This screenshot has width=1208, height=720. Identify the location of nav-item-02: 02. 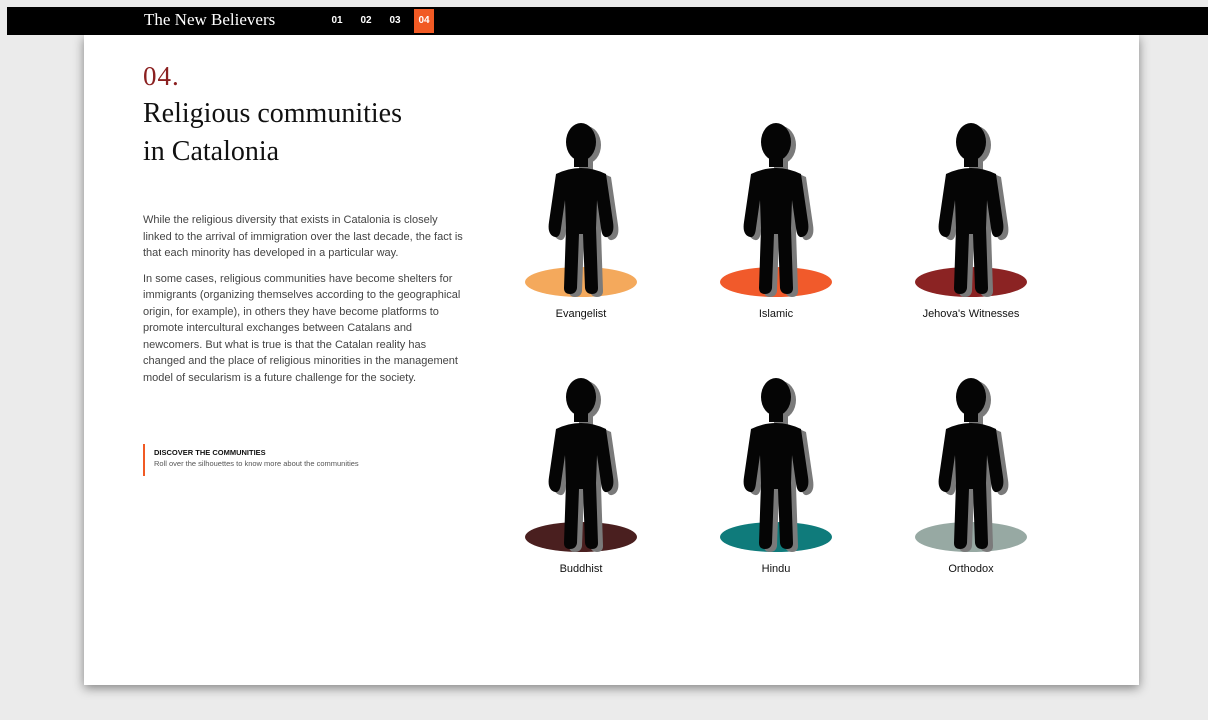
(366, 21).